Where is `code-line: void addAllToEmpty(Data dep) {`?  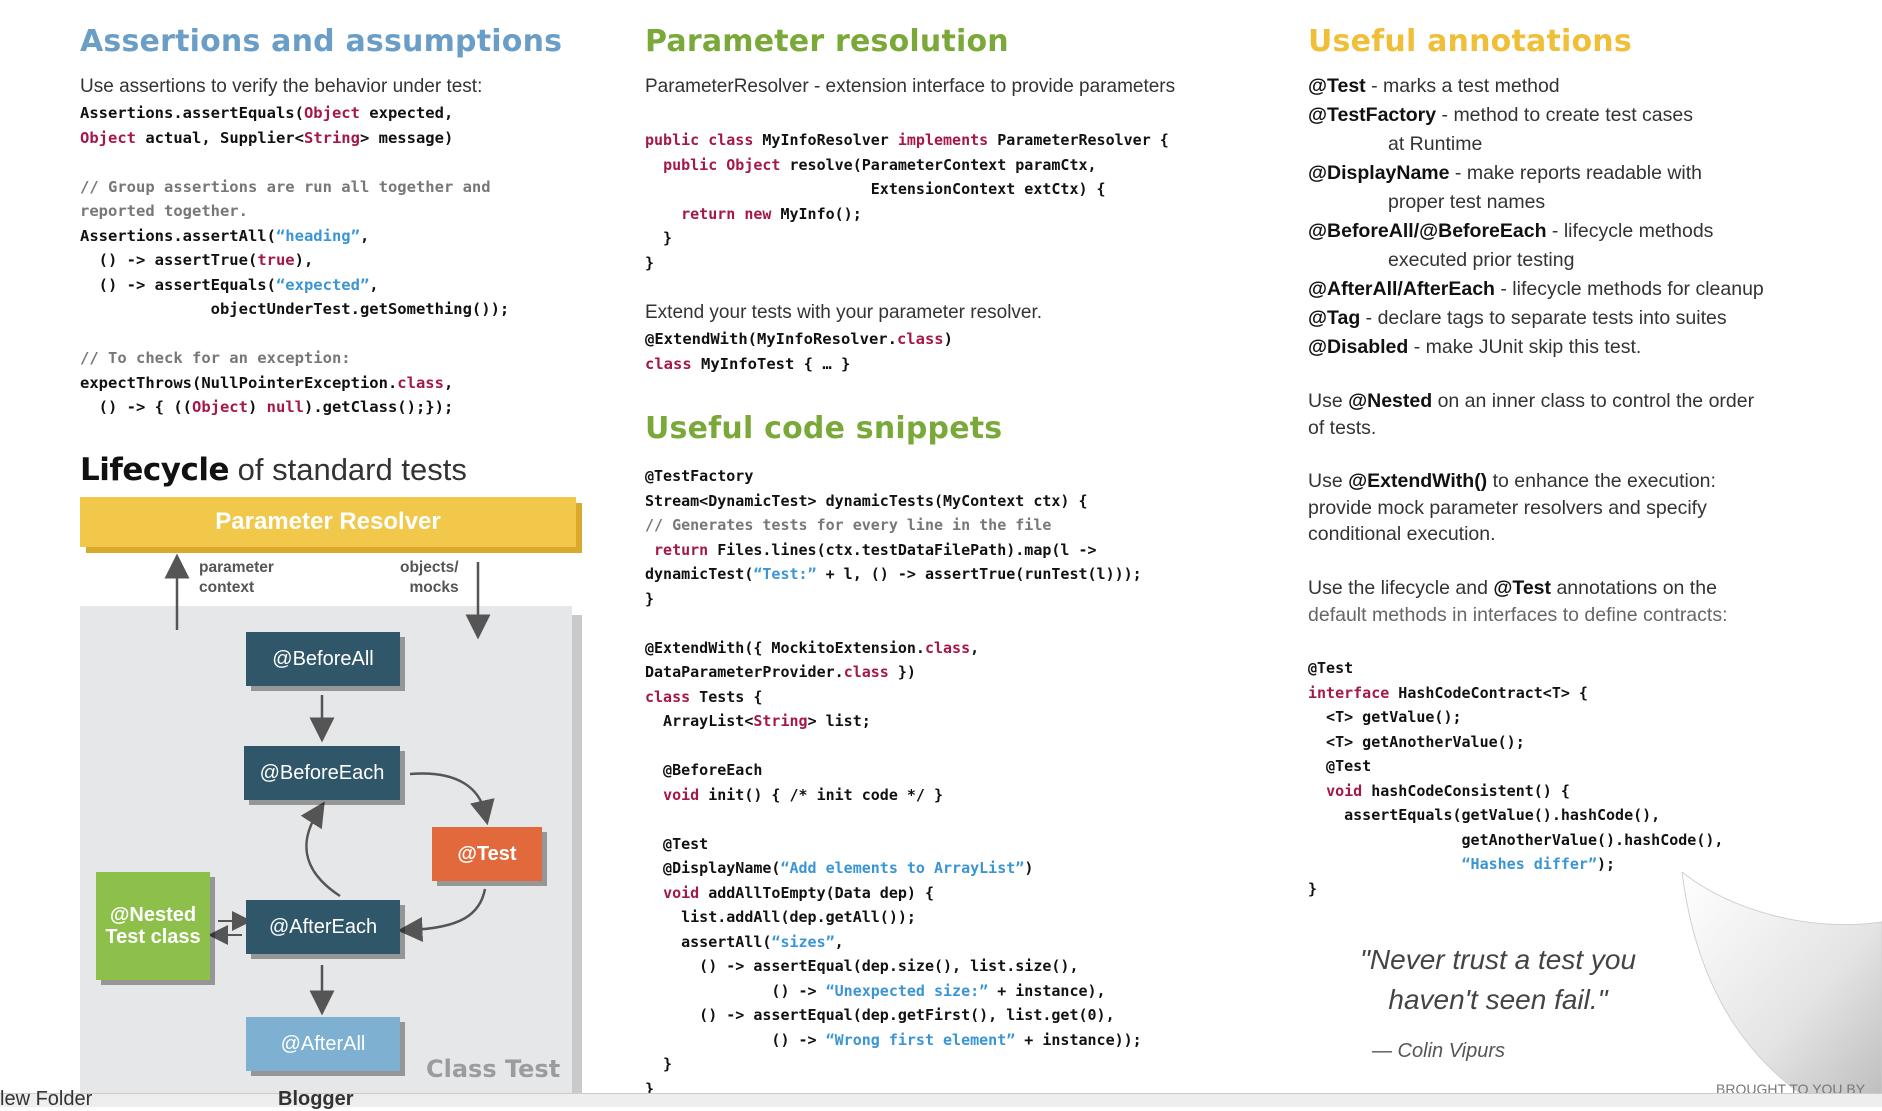
code-line: void addAllToEmpty(Data dep) { is located at coordinates (798, 892).